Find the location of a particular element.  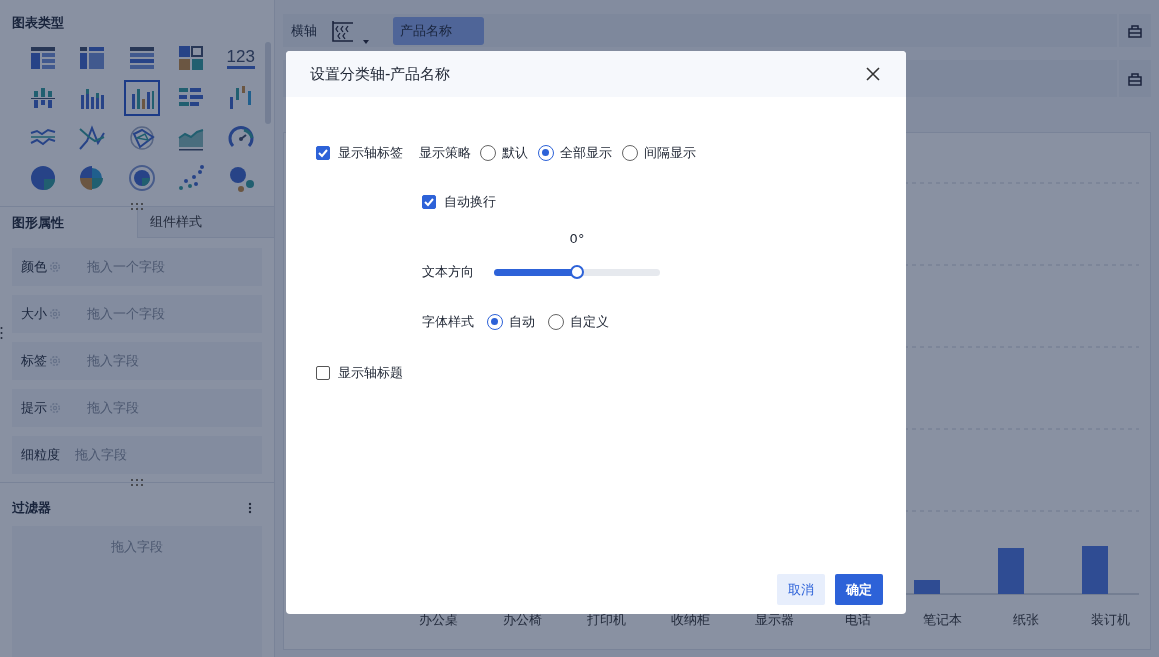

chart-type-label: 123 is located at coordinates (240, 58).